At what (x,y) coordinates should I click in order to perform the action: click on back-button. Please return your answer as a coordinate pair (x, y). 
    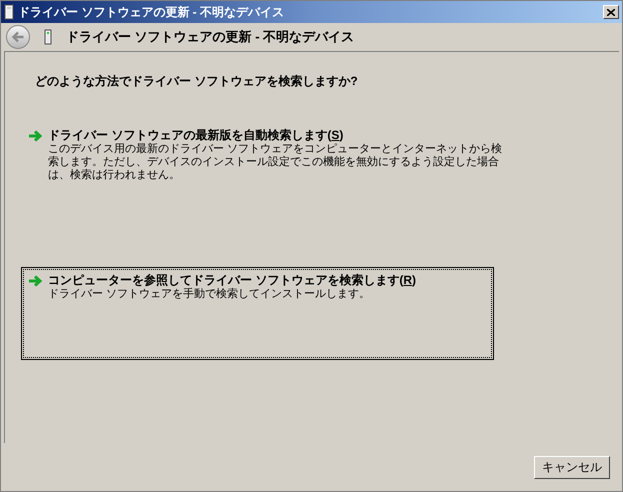
    Looking at the image, I should click on (18, 37).